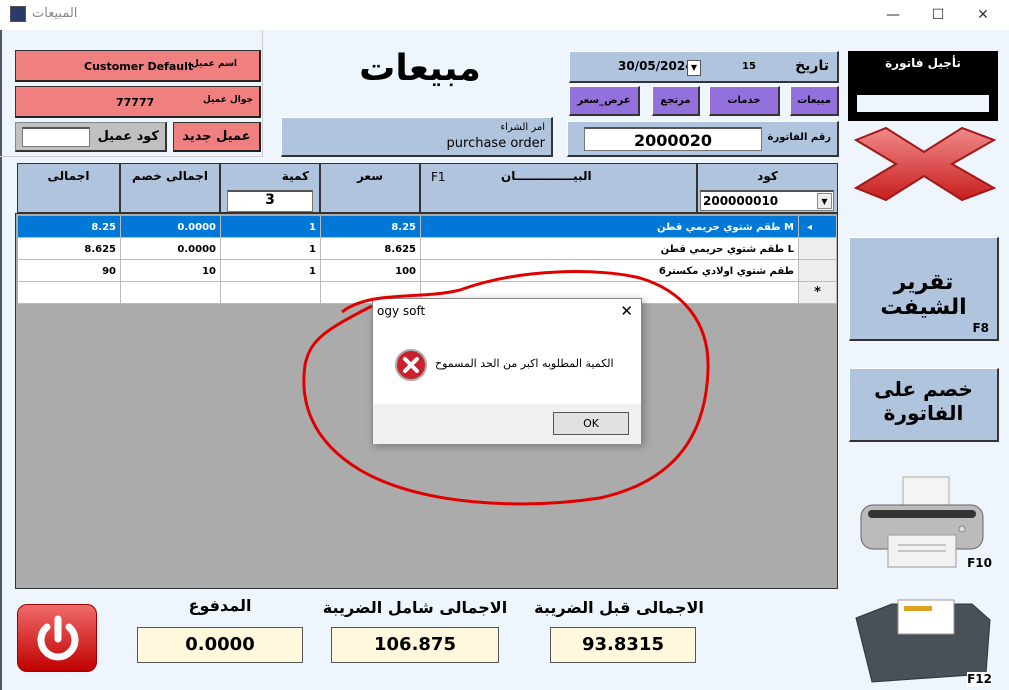 The image size is (1009, 690). What do you see at coordinates (893, 15) in the screenshot?
I see `minimize-button: —` at bounding box center [893, 15].